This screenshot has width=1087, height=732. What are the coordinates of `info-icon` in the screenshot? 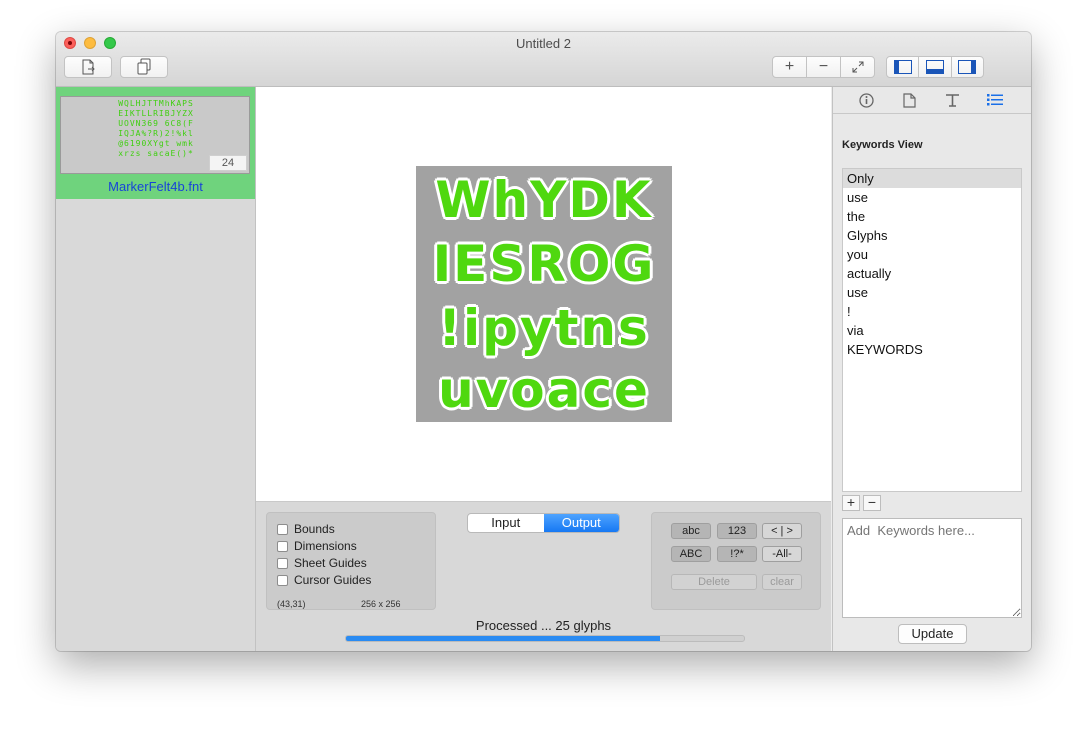 It's located at (866, 100).